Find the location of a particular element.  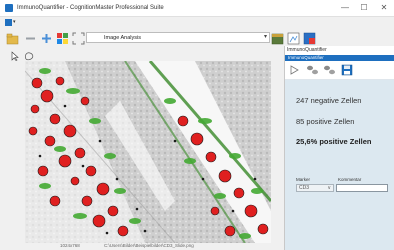

positive-cell-percent: 25,6% positive Zellen is located at coordinates (334, 141).